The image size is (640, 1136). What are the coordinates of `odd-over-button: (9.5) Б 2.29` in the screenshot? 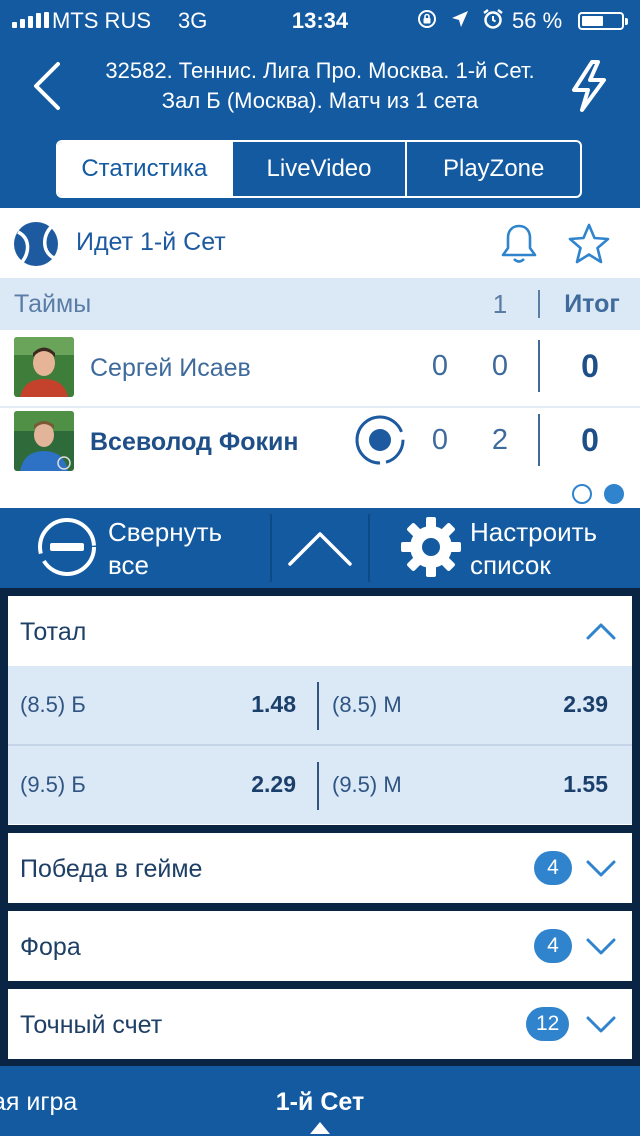 It's located at (158, 785).